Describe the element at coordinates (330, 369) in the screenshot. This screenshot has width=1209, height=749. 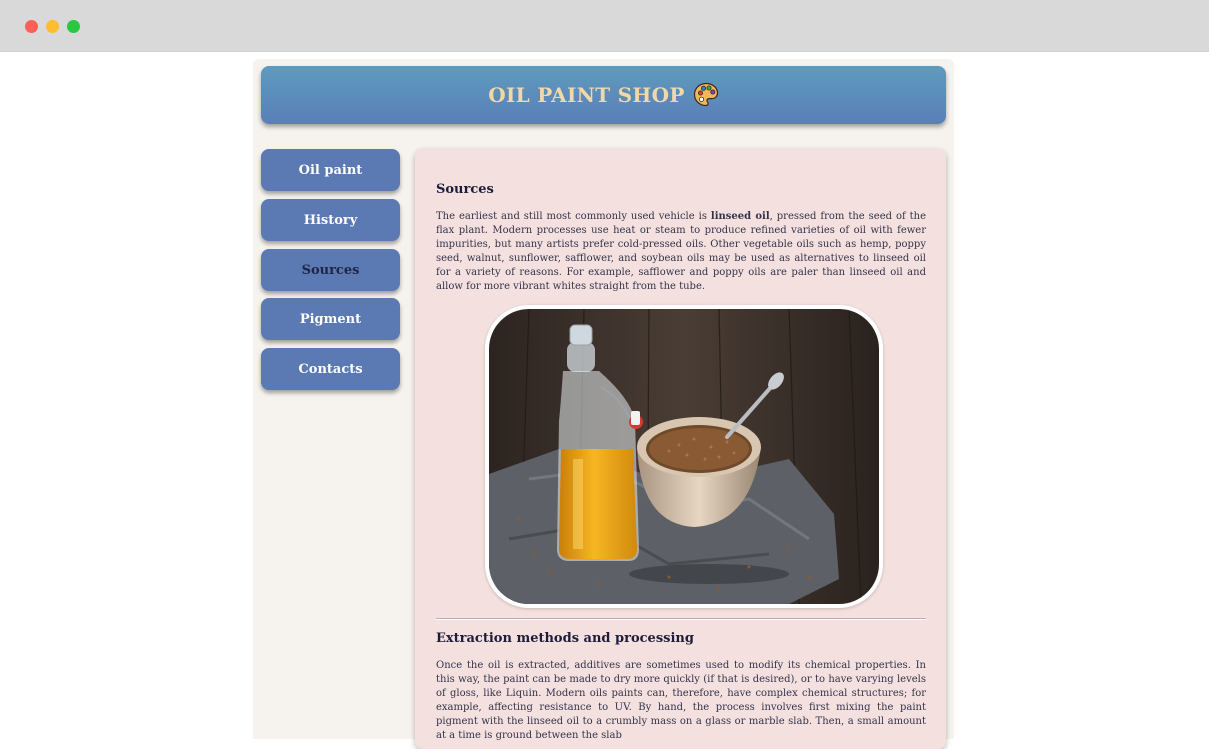
I see `nav-contacts-button: Contacts` at that location.